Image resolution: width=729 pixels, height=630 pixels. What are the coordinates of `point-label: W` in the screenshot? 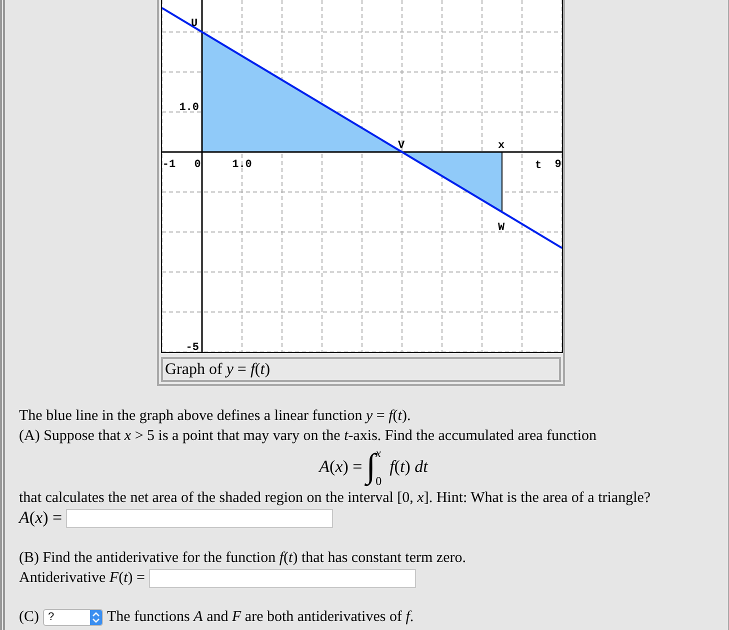 It's located at (501, 228).